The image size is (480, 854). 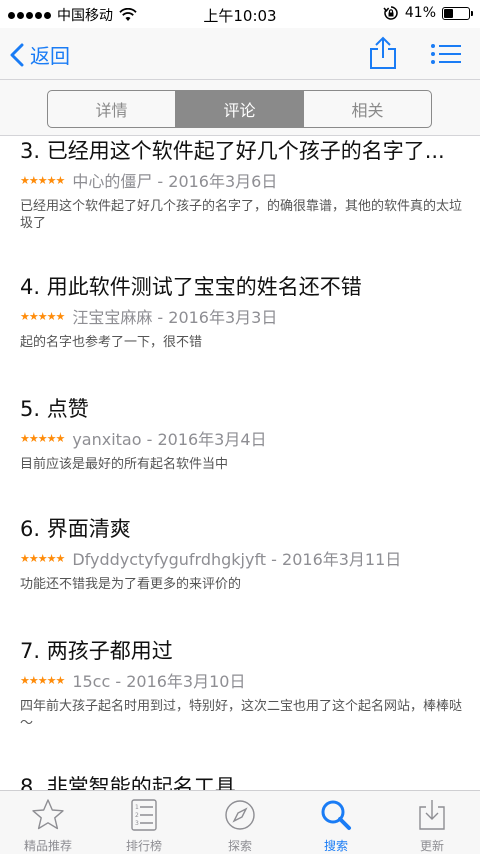 I want to click on segment-related: 相关, so click(x=367, y=109).